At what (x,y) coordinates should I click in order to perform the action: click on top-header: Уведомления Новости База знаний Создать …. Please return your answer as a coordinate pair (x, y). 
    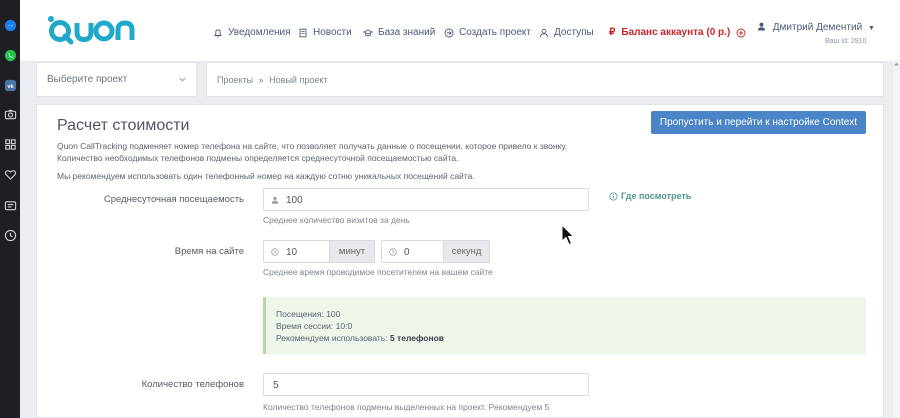
    Looking at the image, I should click on (460, 31).